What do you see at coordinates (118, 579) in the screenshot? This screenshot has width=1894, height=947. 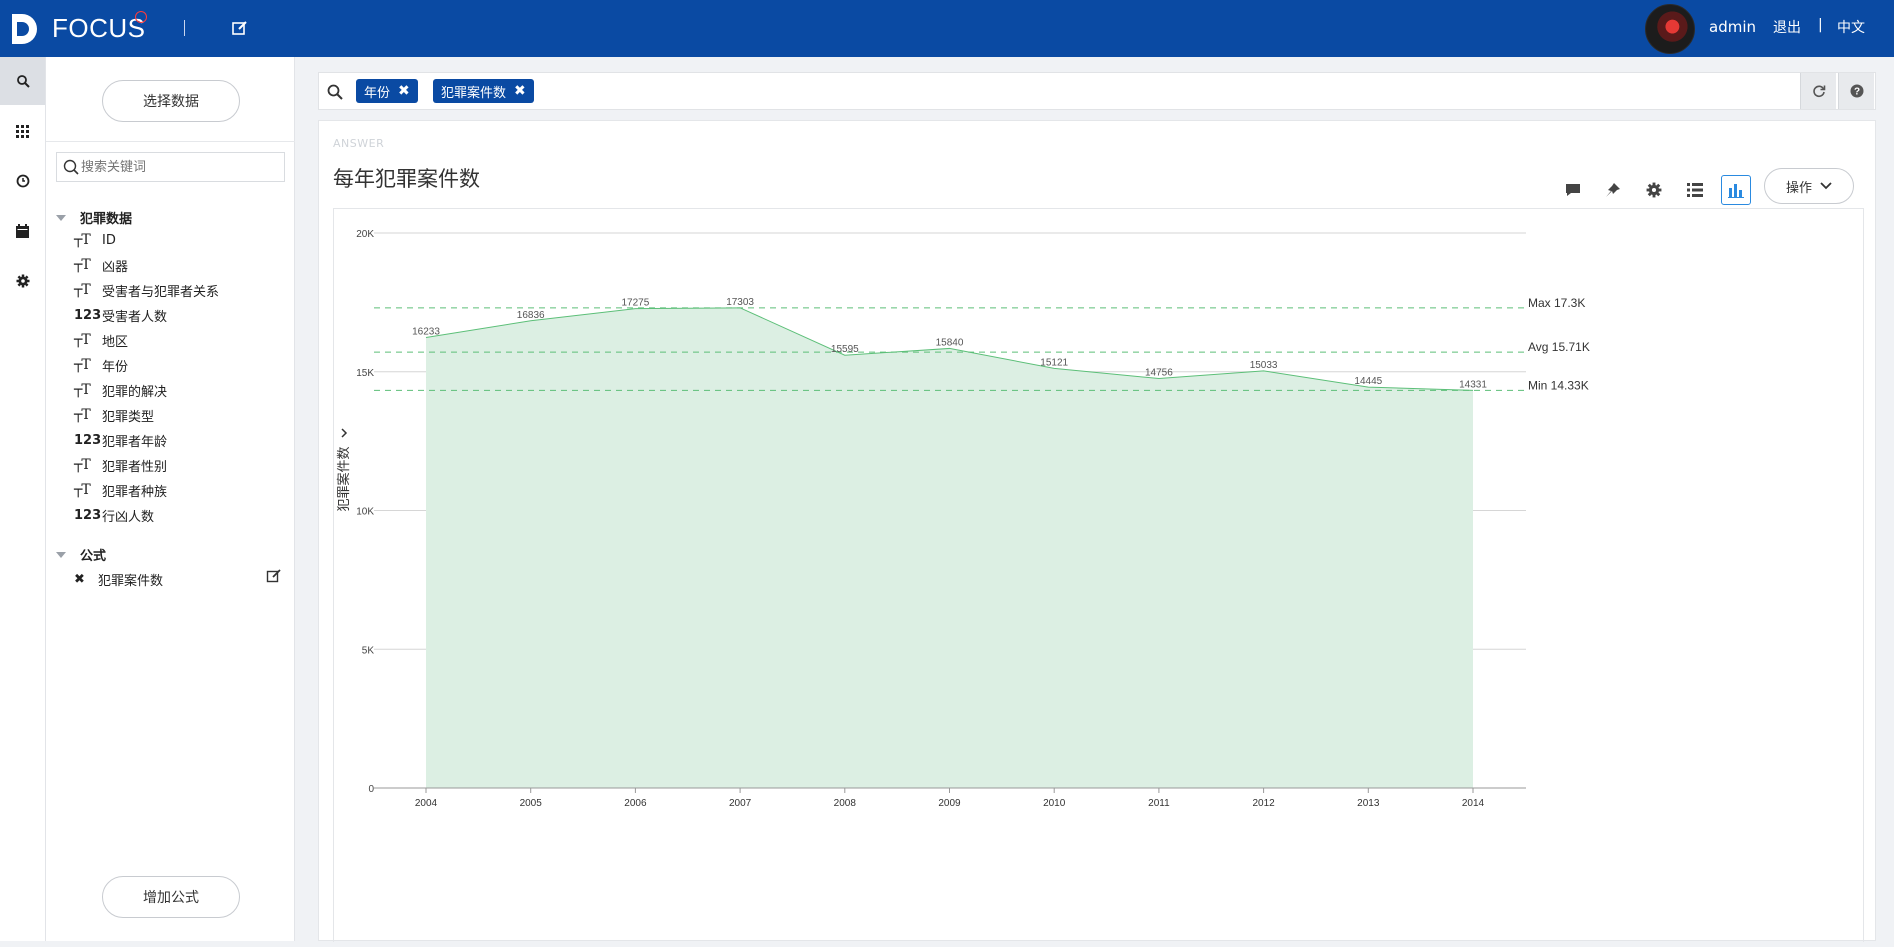 I see `formula-item: ✖ 犯罪案件数` at bounding box center [118, 579].